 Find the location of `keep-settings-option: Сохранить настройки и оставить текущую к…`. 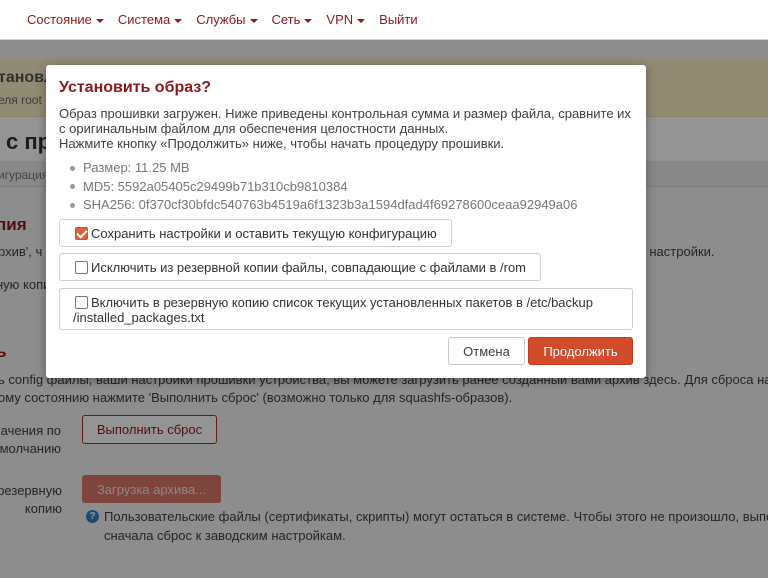

keep-settings-option: Сохранить настройки и оставить текущую к… is located at coordinates (255, 233).